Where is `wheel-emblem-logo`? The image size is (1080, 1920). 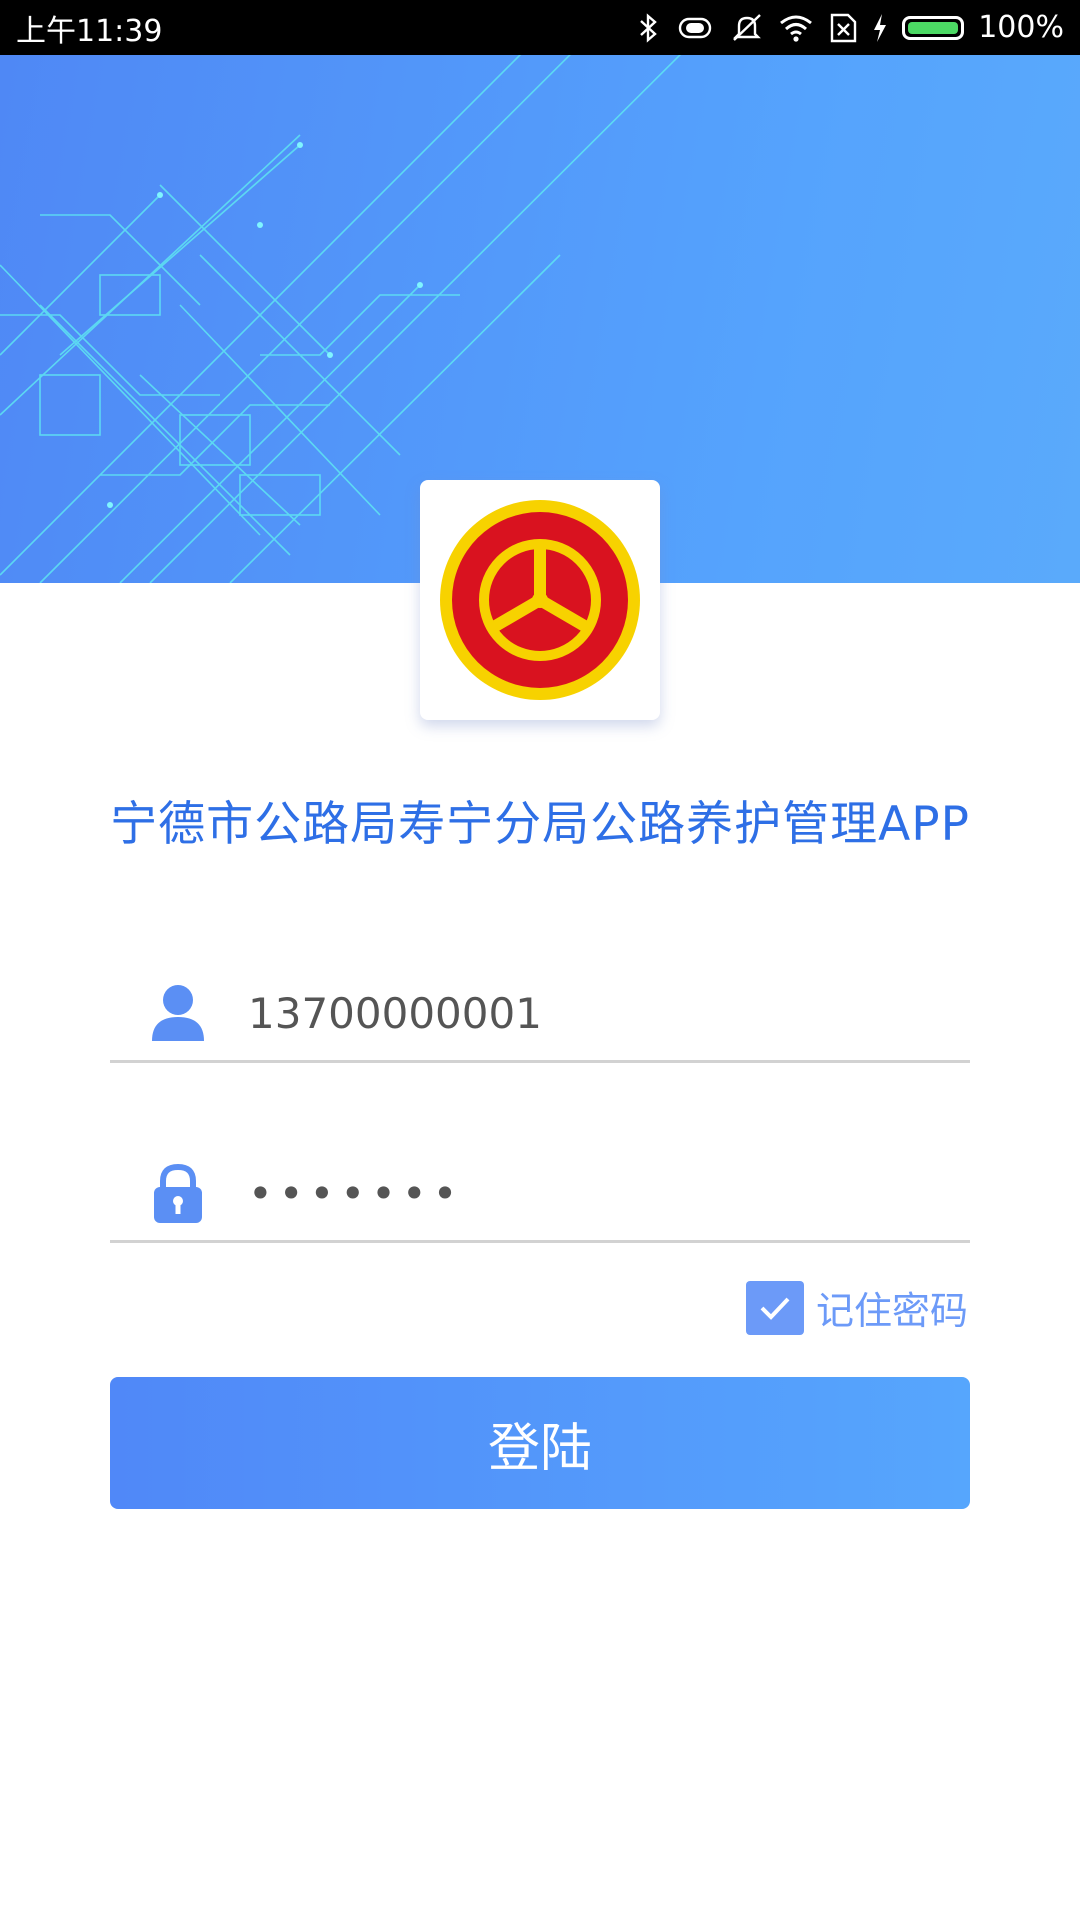 wheel-emblem-logo is located at coordinates (540, 600).